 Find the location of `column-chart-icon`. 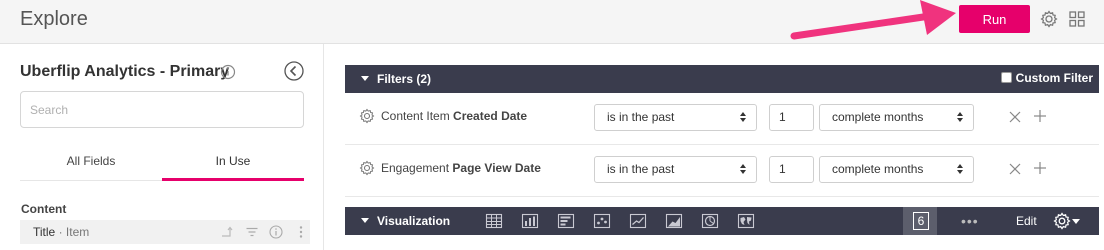

column-chart-icon is located at coordinates (530, 221).